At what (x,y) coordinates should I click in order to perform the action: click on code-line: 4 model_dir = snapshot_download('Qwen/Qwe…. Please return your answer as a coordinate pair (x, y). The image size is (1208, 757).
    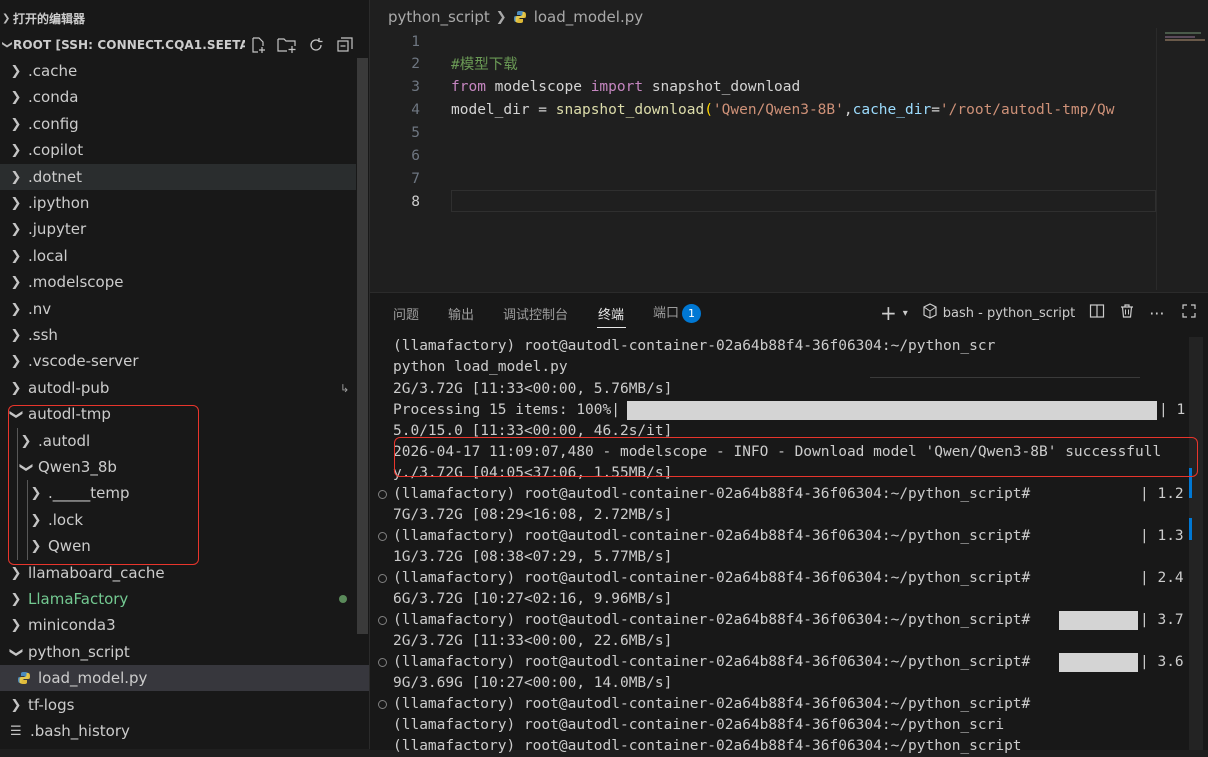
    Looking at the image, I should click on (763, 109).